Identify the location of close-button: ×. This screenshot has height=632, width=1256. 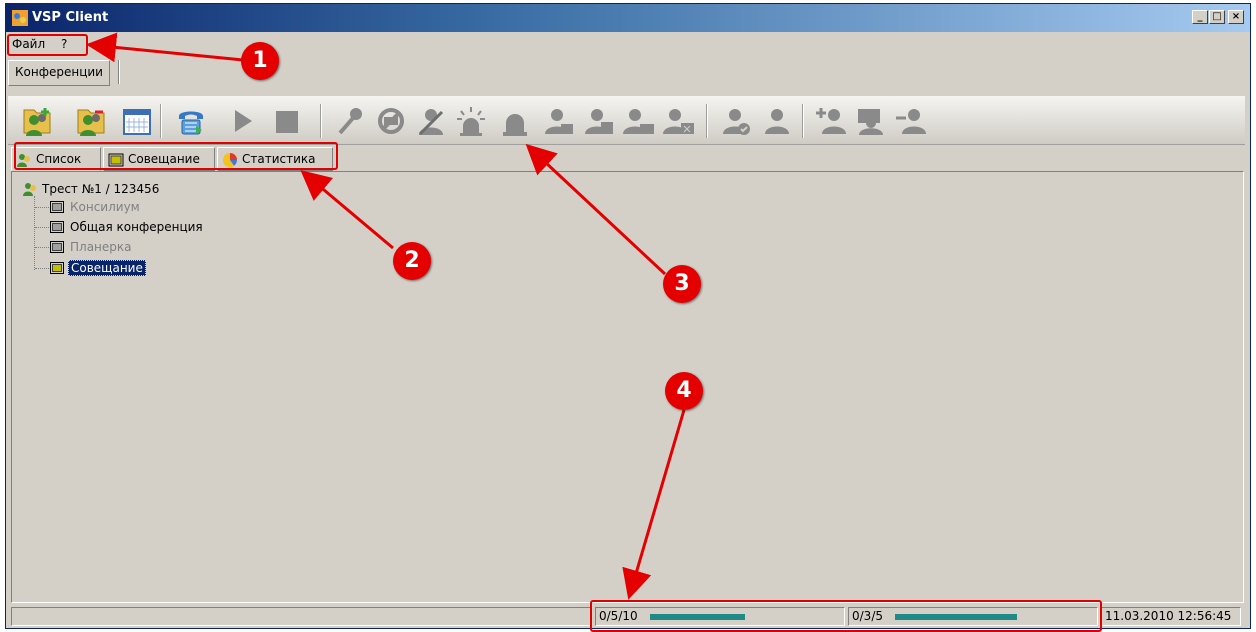
(1236, 17).